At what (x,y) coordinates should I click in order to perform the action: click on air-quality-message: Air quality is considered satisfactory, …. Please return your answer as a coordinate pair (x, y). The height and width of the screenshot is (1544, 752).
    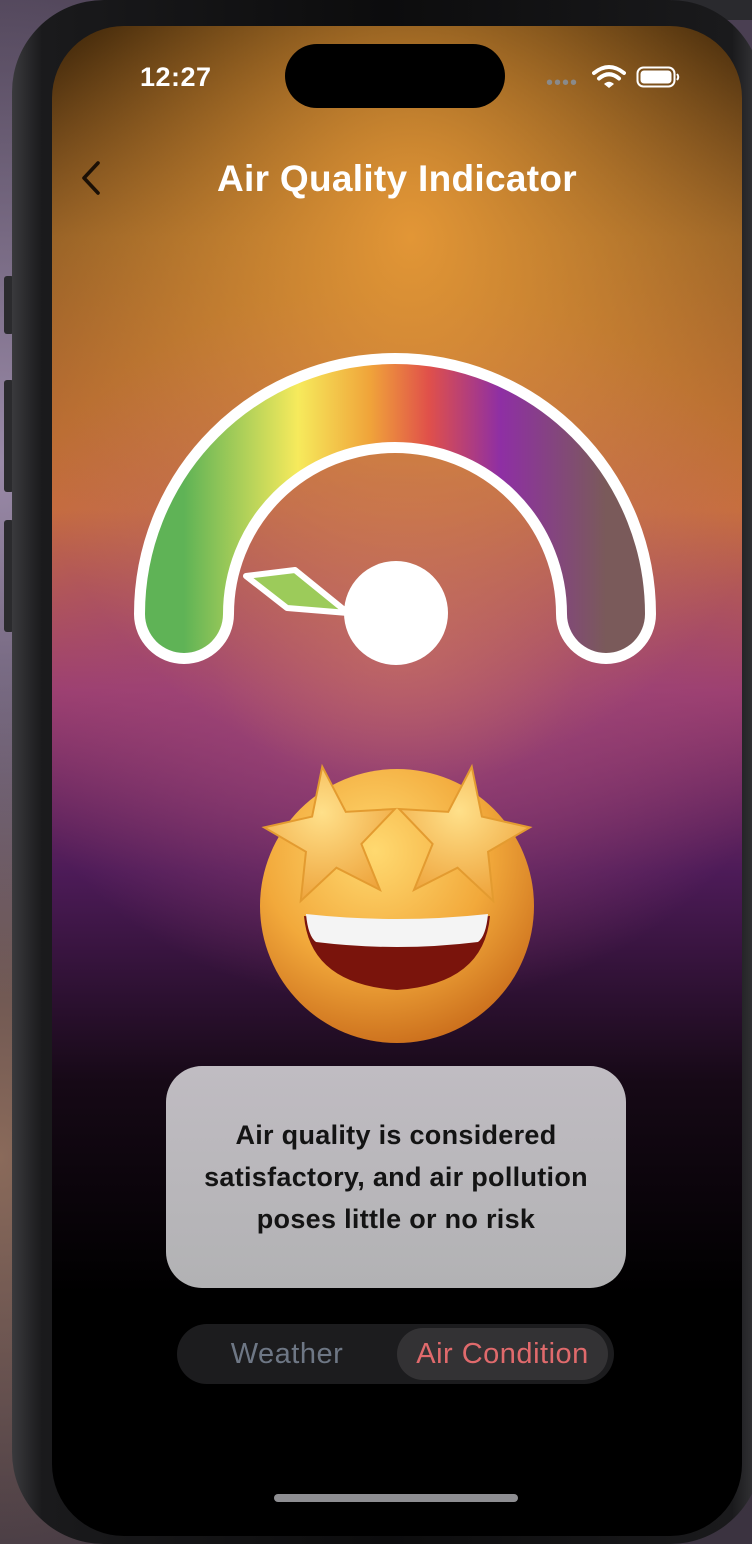
    Looking at the image, I should click on (396, 1177).